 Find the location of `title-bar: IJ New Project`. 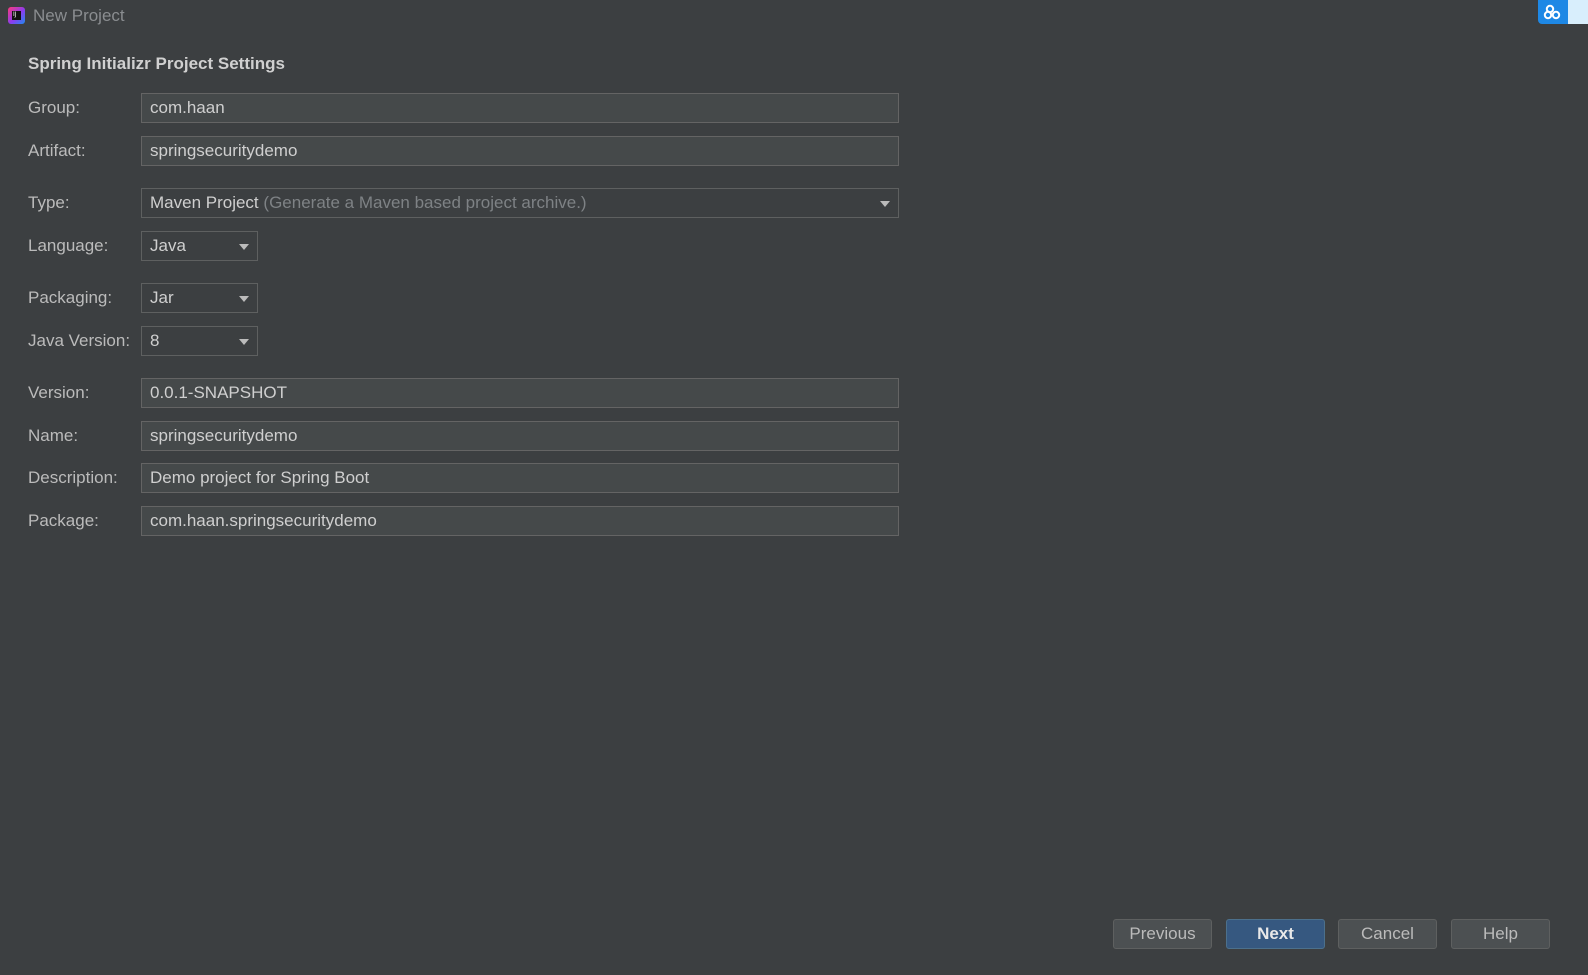

title-bar: IJ New Project is located at coordinates (794, 17).